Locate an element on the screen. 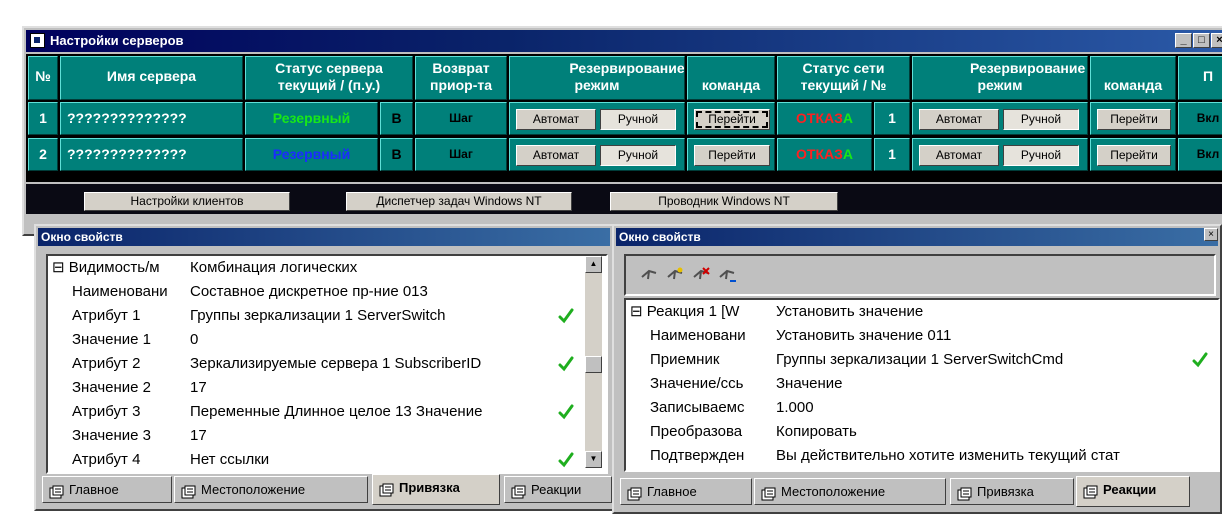 Image resolution: width=1222 pixels, height=521 pixels. right-property-row: Значение/ссь Значение is located at coordinates (922, 384).